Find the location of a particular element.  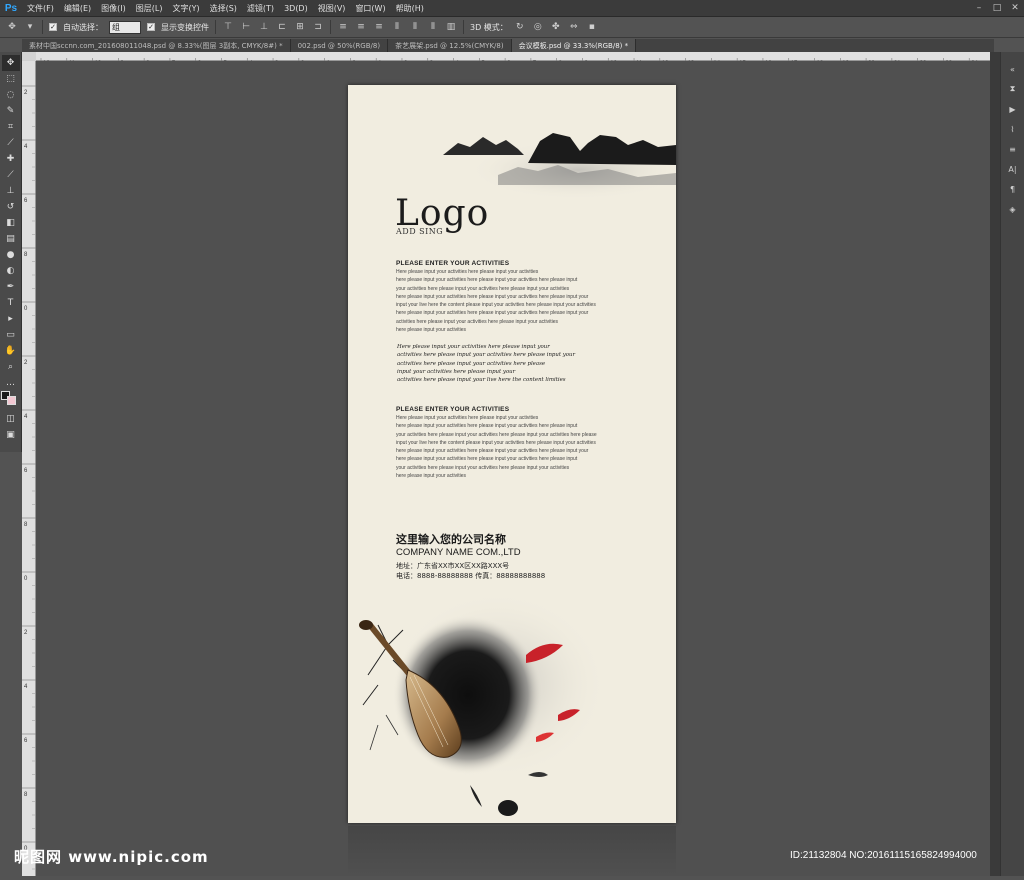

menu-view: 视图(V) is located at coordinates (332, 8).